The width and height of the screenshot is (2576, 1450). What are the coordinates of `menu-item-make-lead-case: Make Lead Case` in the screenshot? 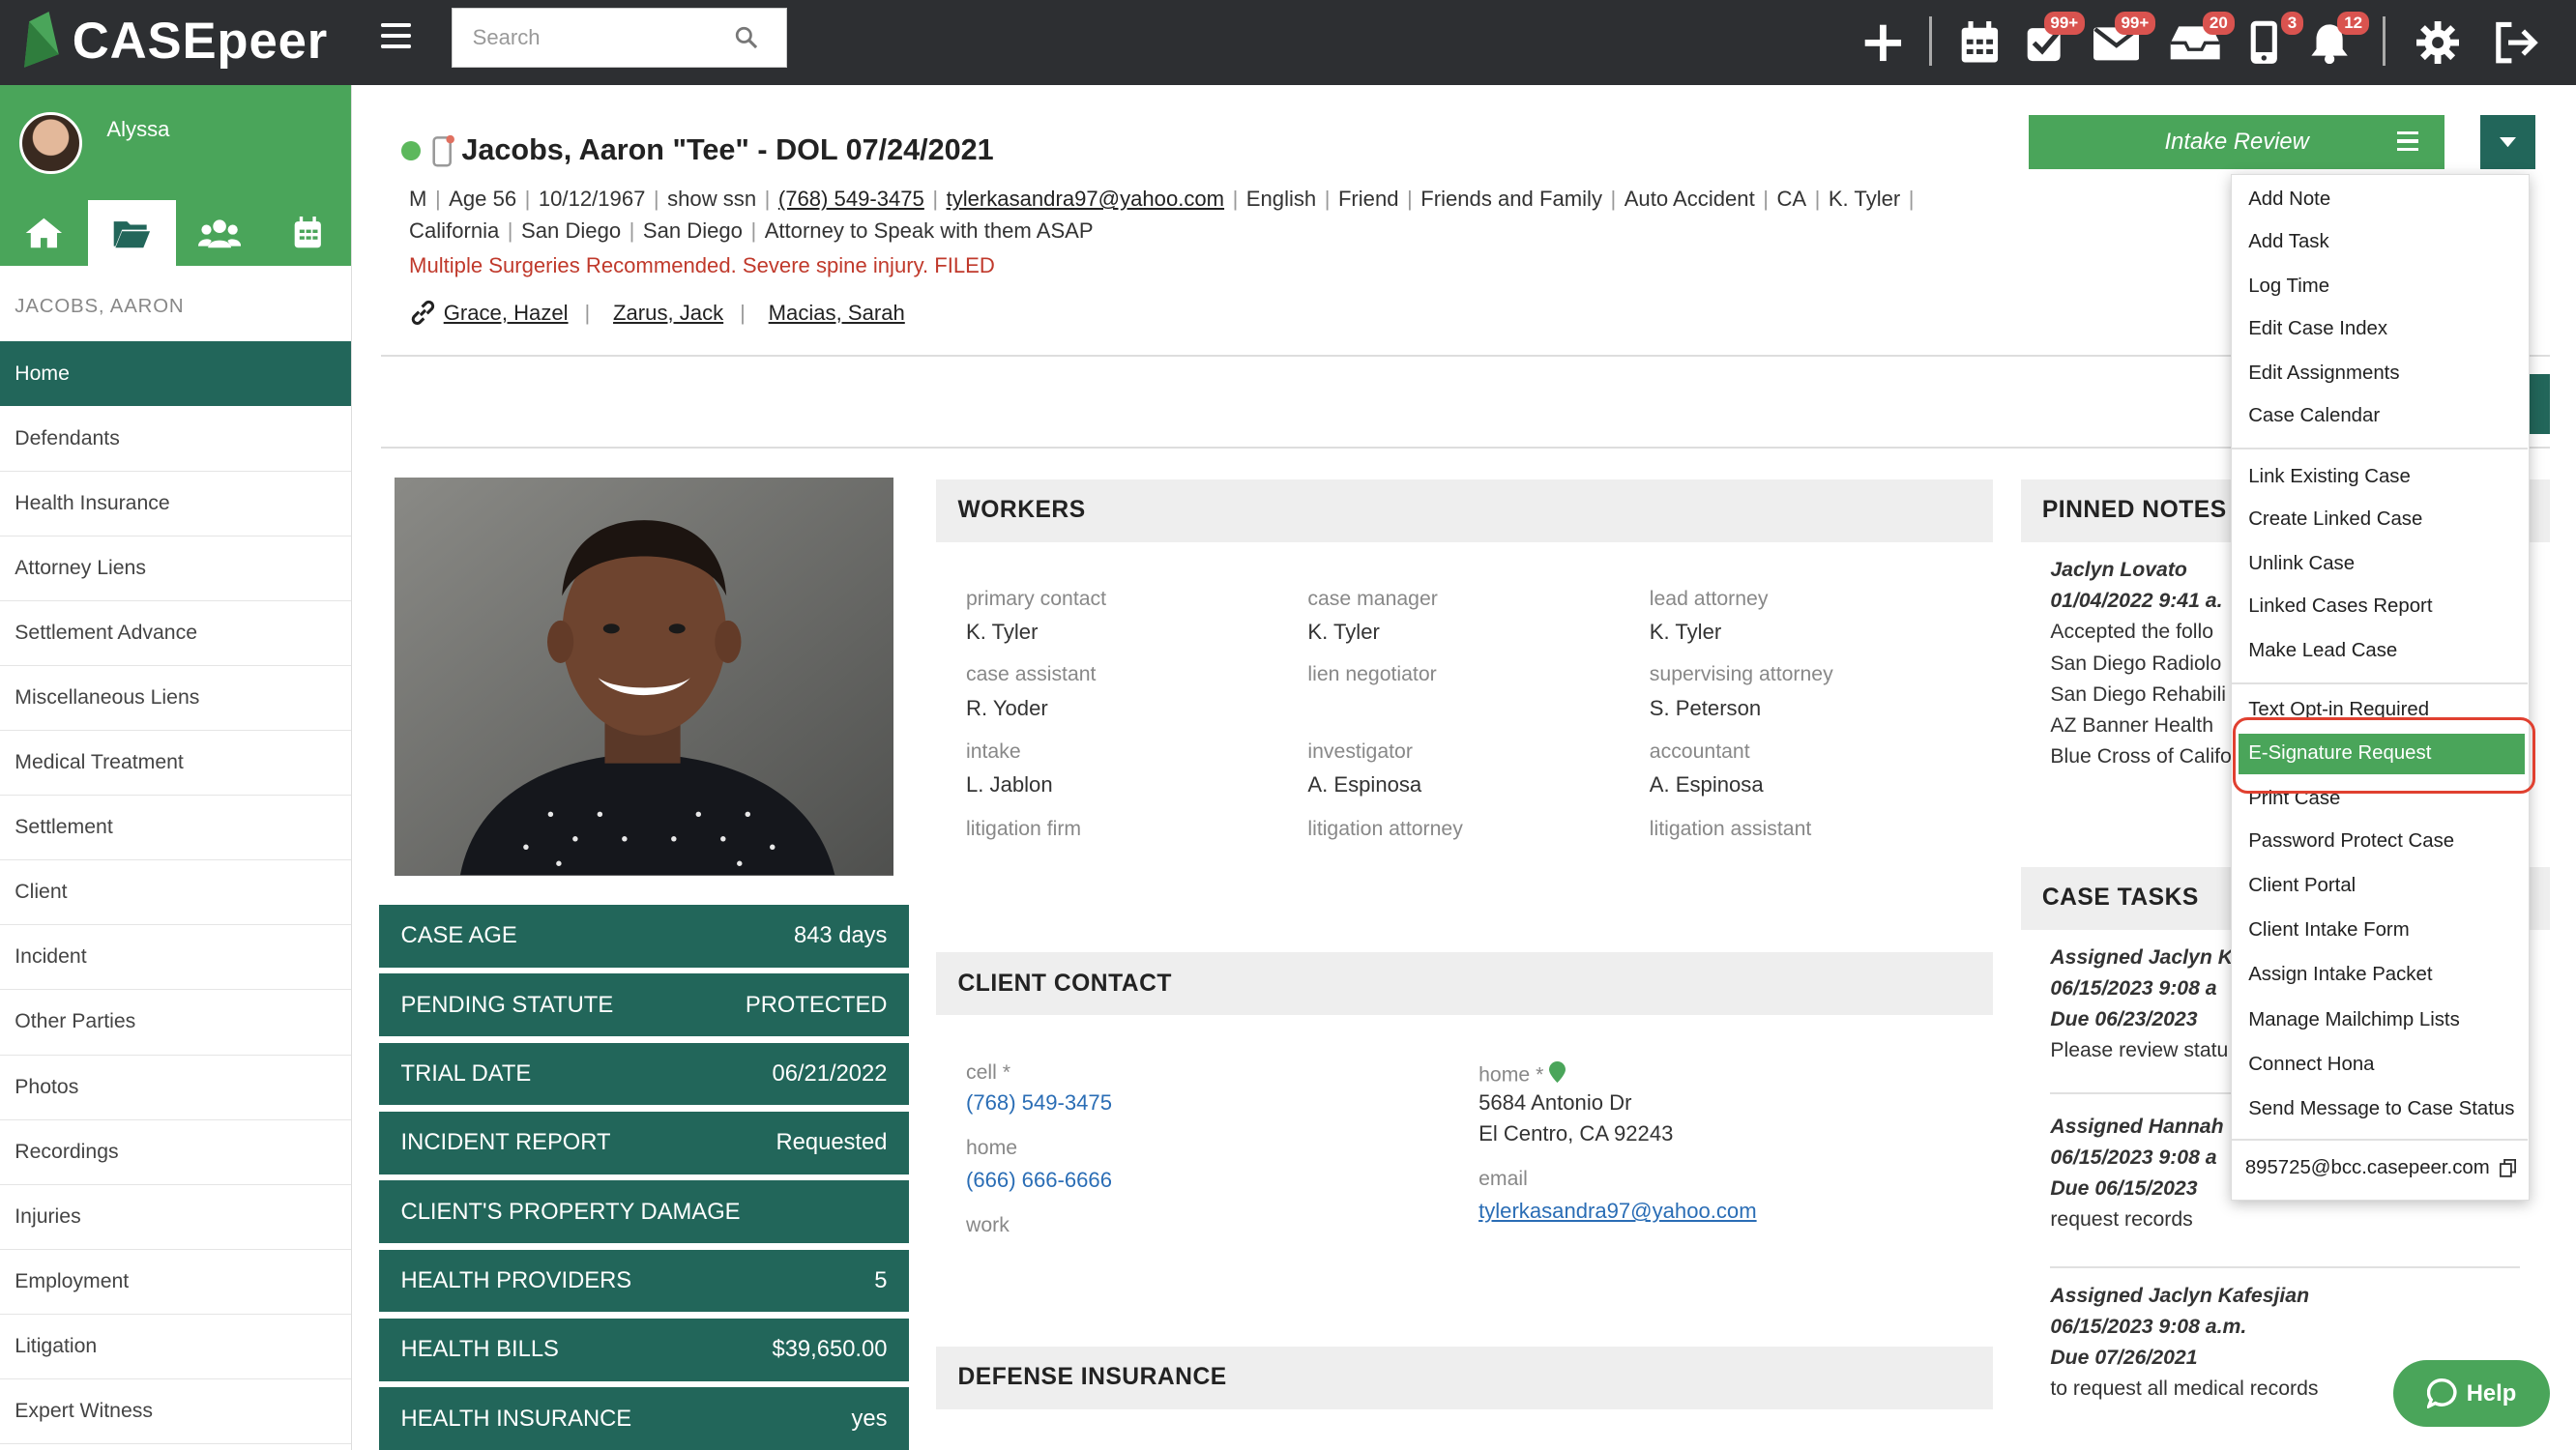 It's located at (2322, 651).